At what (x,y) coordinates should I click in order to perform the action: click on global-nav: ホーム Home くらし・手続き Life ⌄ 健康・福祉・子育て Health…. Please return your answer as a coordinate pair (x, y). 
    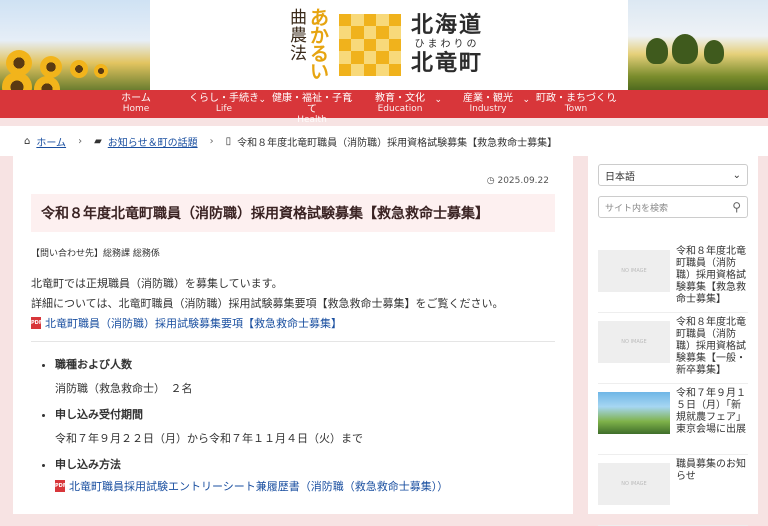
    Looking at the image, I should click on (384, 107).